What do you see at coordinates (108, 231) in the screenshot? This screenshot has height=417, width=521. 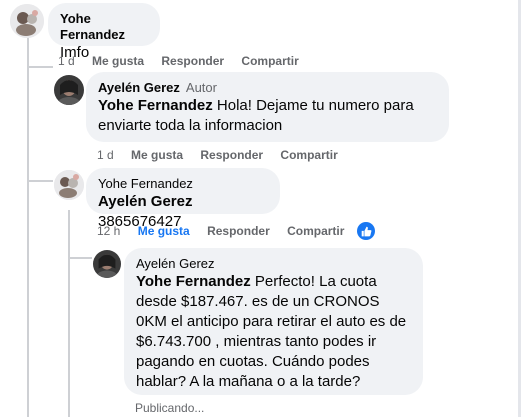 I see `comment-time: 12 h` at bounding box center [108, 231].